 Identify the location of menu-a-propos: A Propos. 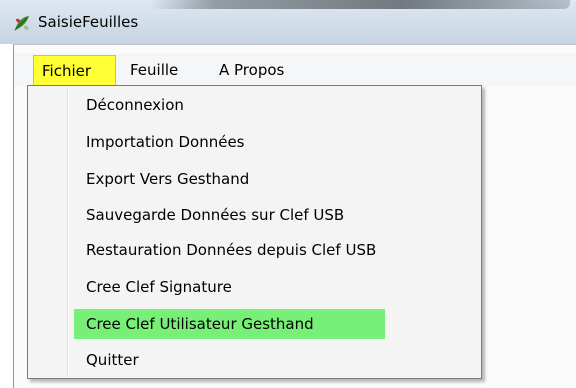
(251, 70).